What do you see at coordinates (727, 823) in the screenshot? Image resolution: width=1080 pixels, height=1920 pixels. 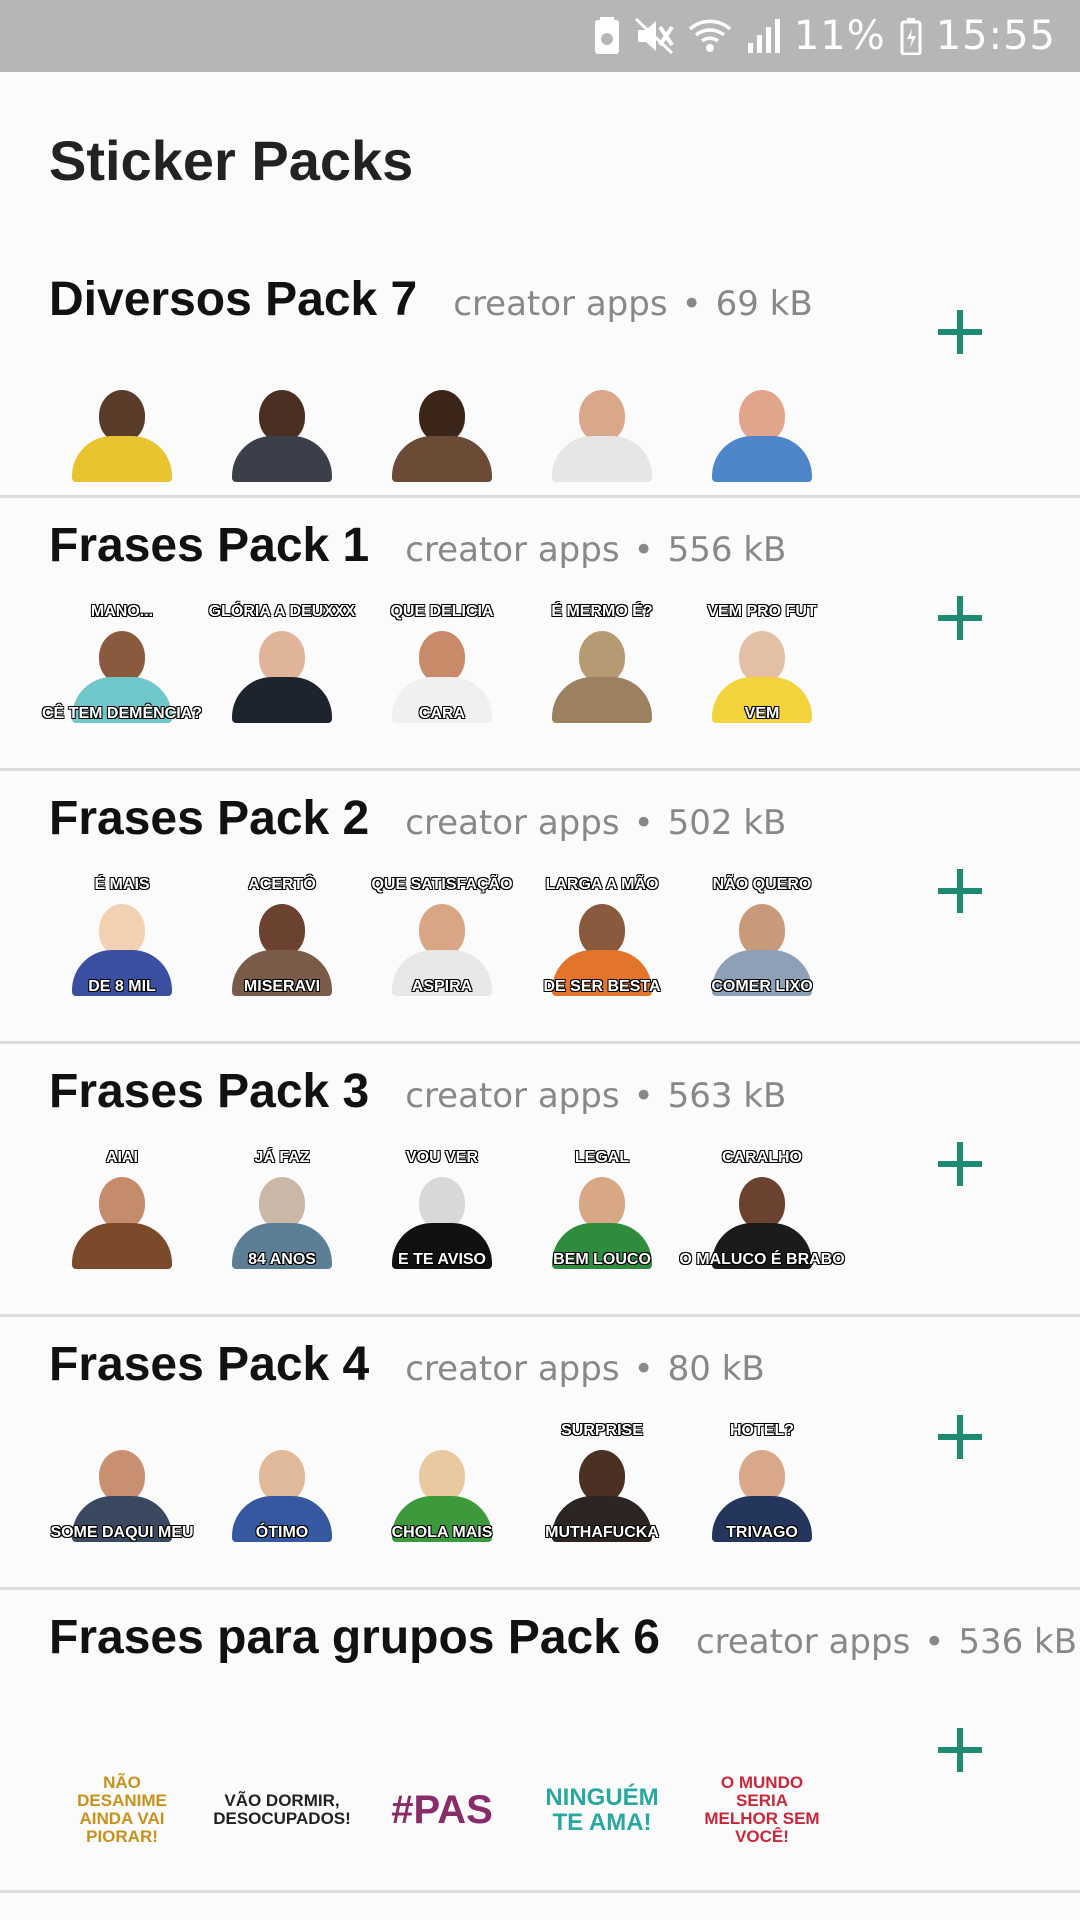 I see `pack-size: 502 kB` at bounding box center [727, 823].